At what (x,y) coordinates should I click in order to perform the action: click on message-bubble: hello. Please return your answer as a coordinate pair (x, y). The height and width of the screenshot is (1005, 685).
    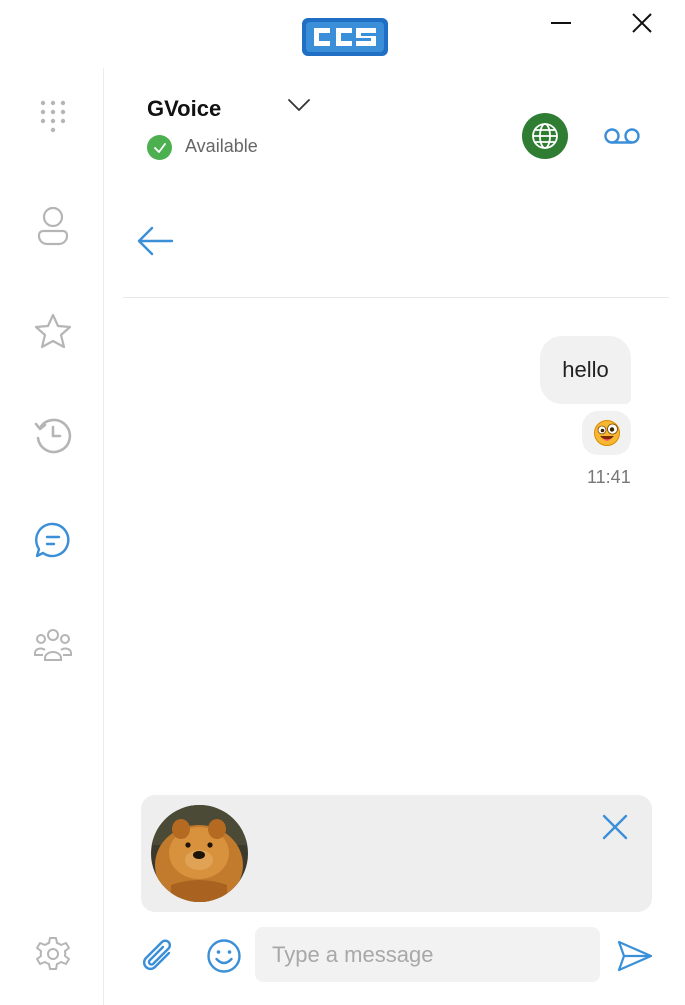
    Looking at the image, I should click on (585, 370).